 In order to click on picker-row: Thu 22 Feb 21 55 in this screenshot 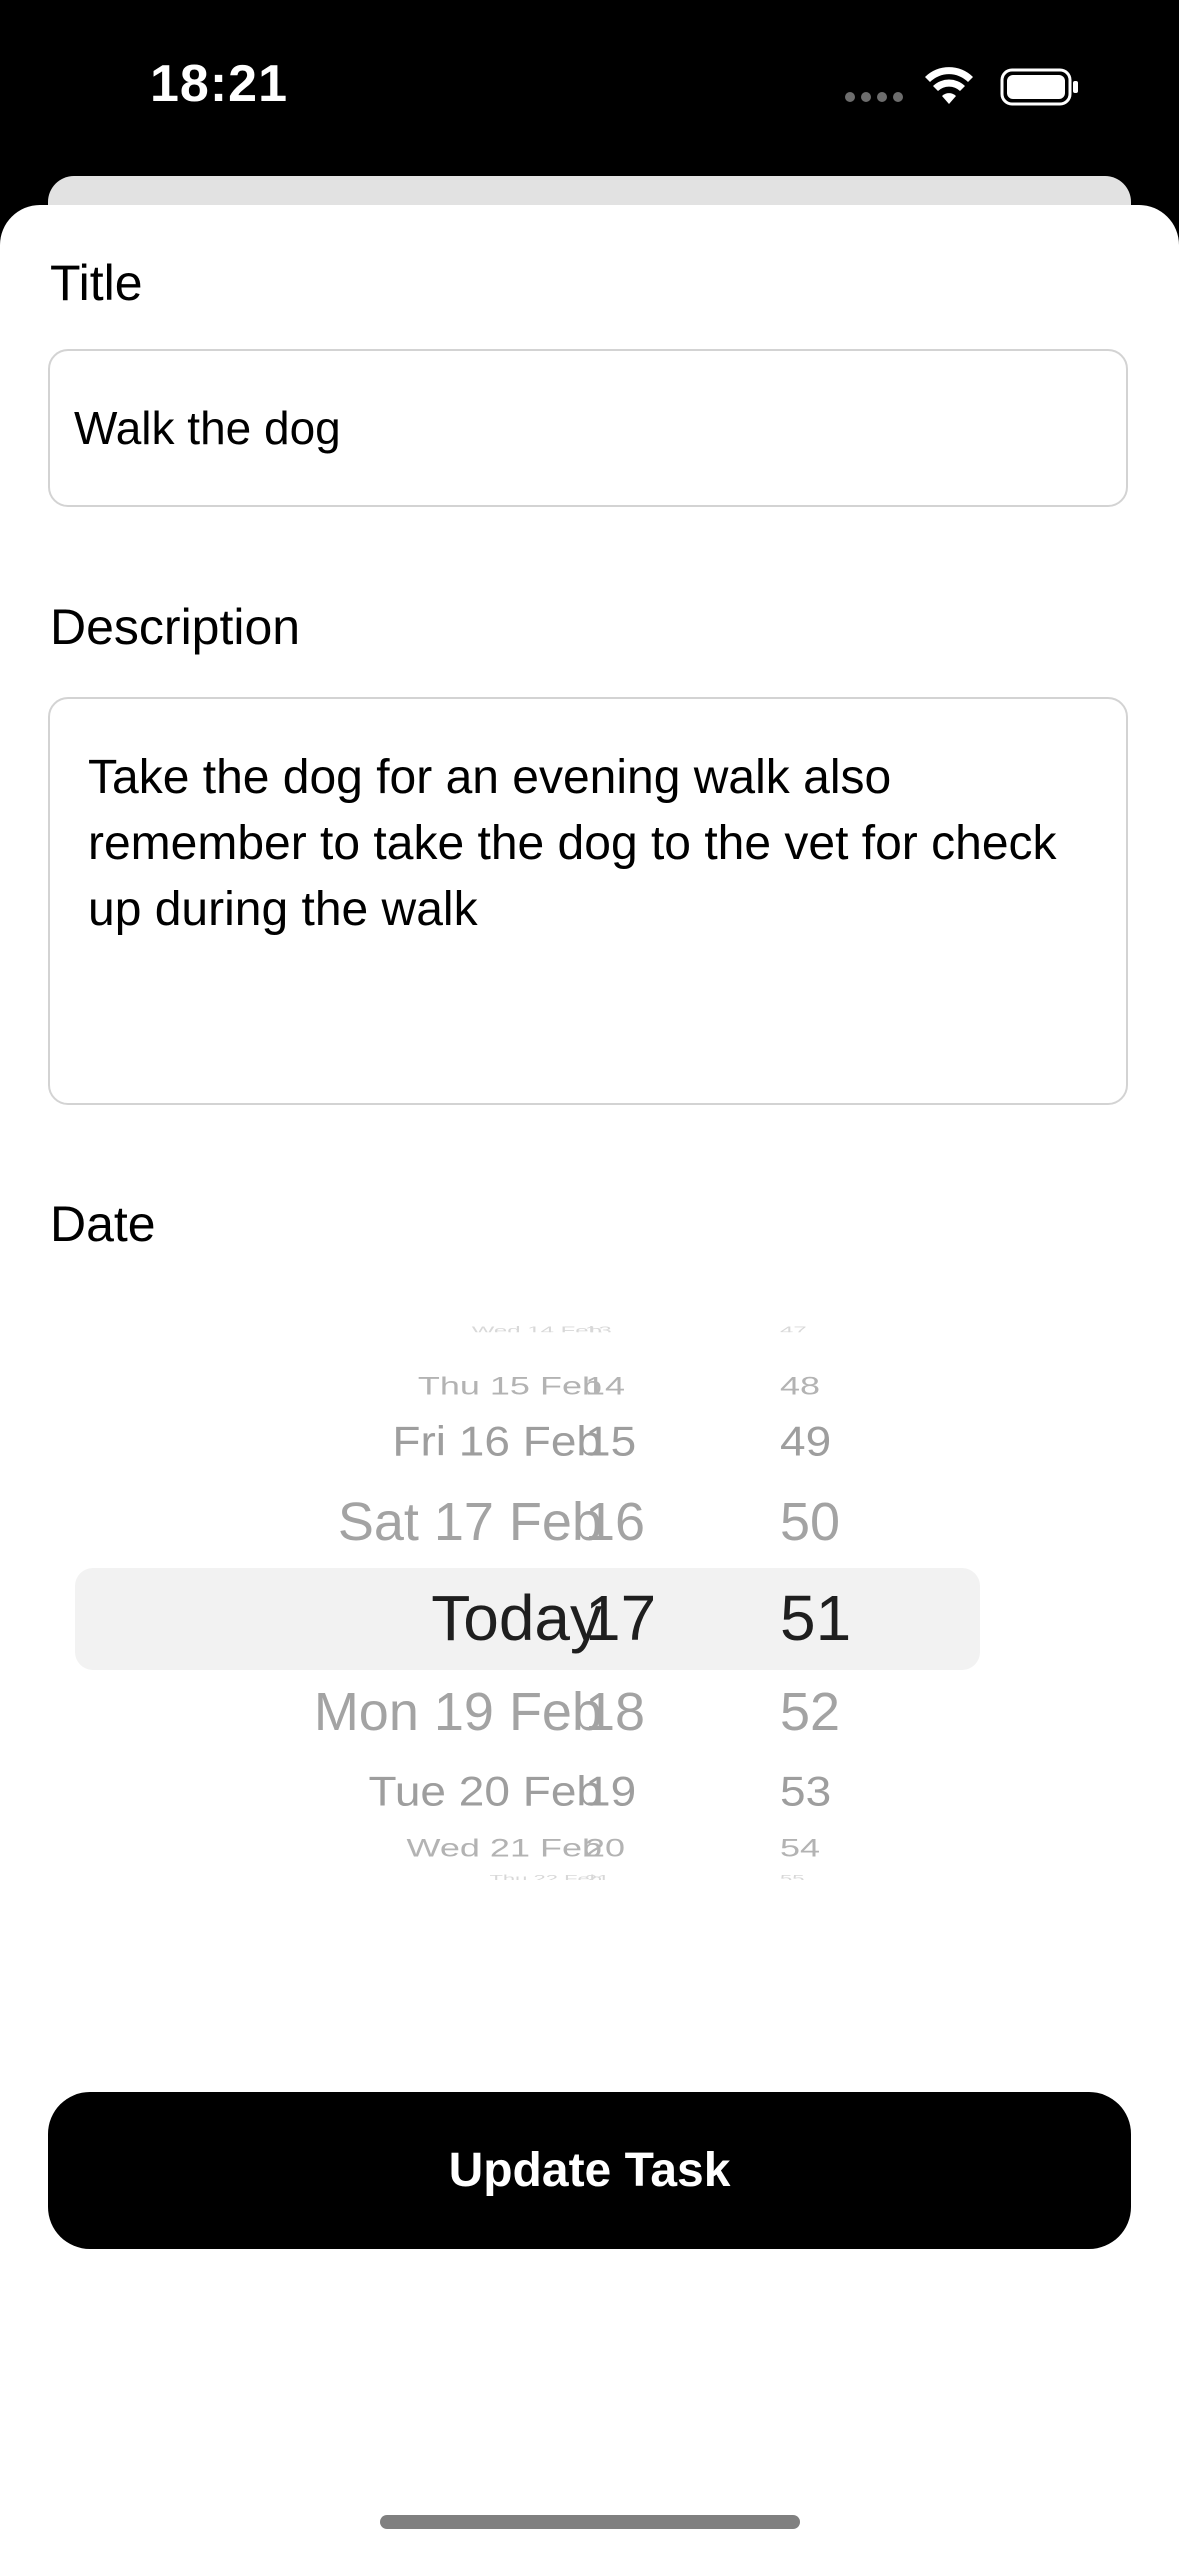, I will do `click(527, 1876)`.